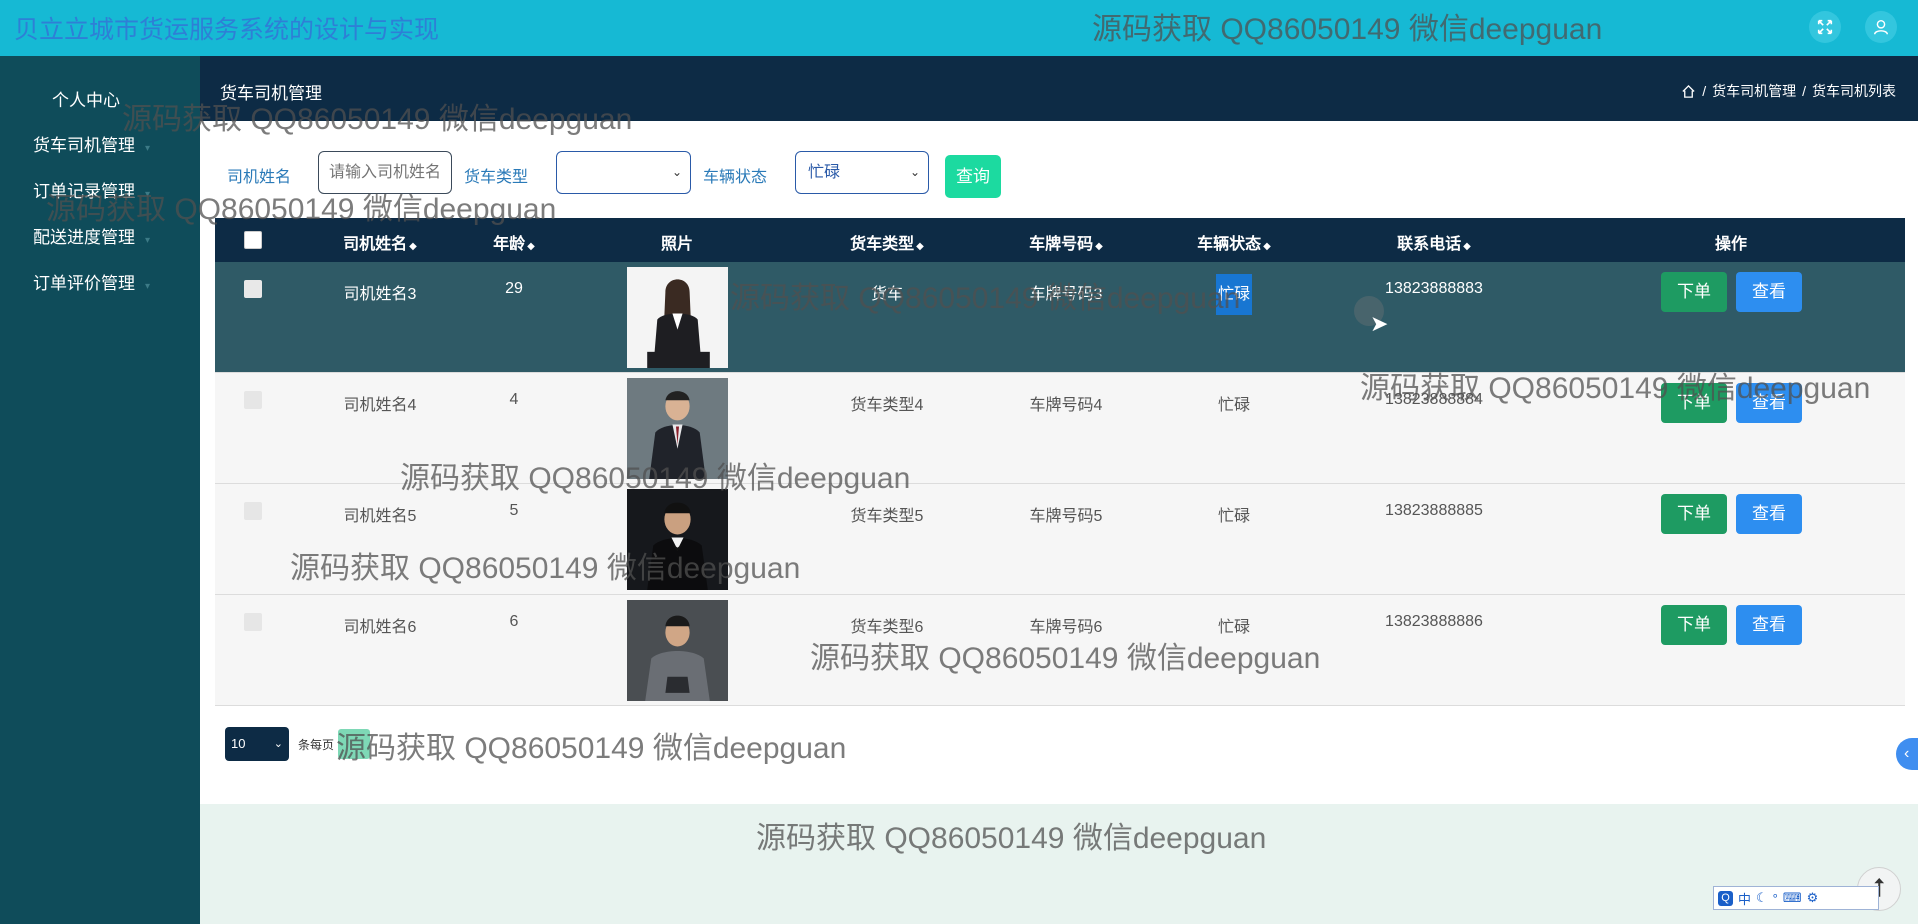 This screenshot has width=1918, height=924. What do you see at coordinates (514, 288) in the screenshot?
I see `age-cell: 29` at bounding box center [514, 288].